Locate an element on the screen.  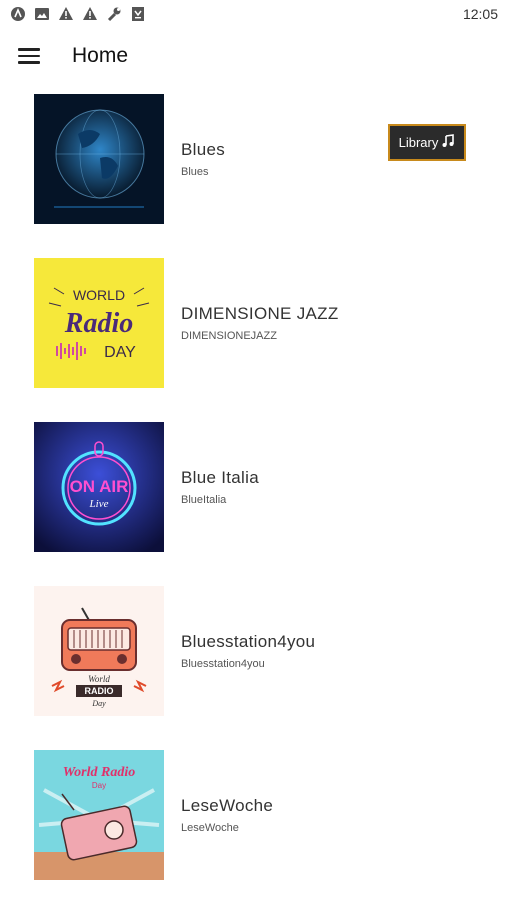
wrench-icon is located at coordinates (114, 14).